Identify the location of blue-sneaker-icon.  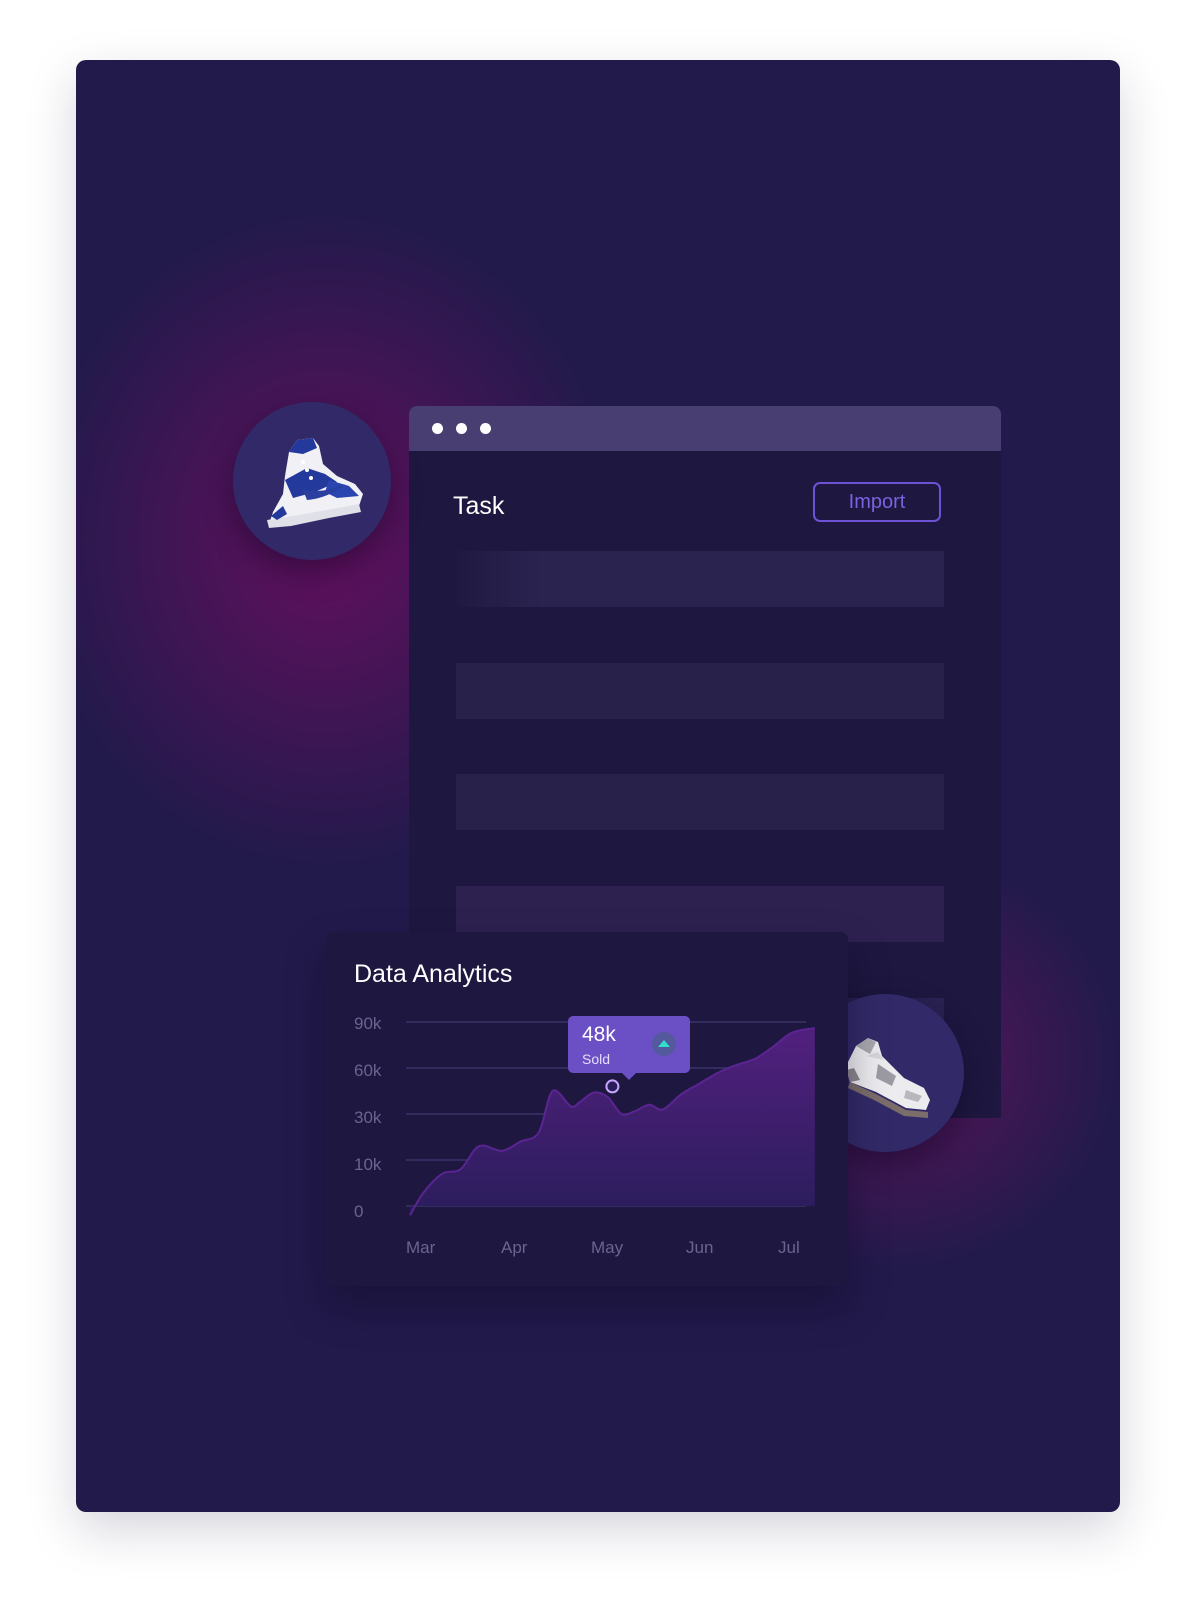
(315, 483).